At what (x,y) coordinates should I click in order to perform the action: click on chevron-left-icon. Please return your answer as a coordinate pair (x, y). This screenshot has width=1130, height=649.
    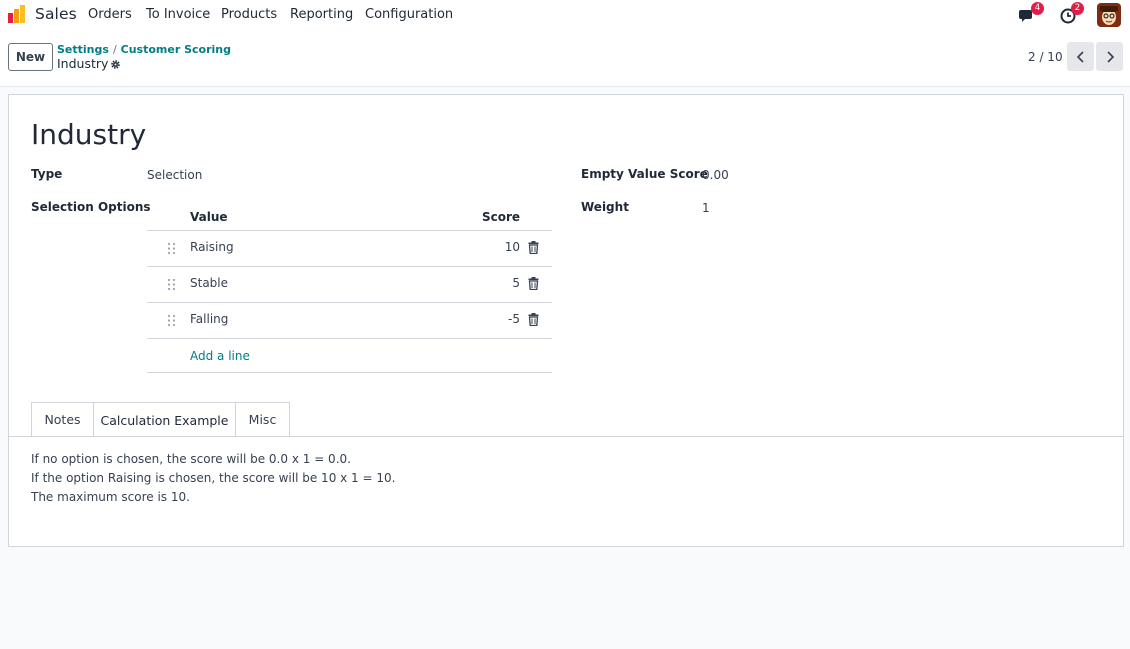
    Looking at the image, I should click on (1080, 56).